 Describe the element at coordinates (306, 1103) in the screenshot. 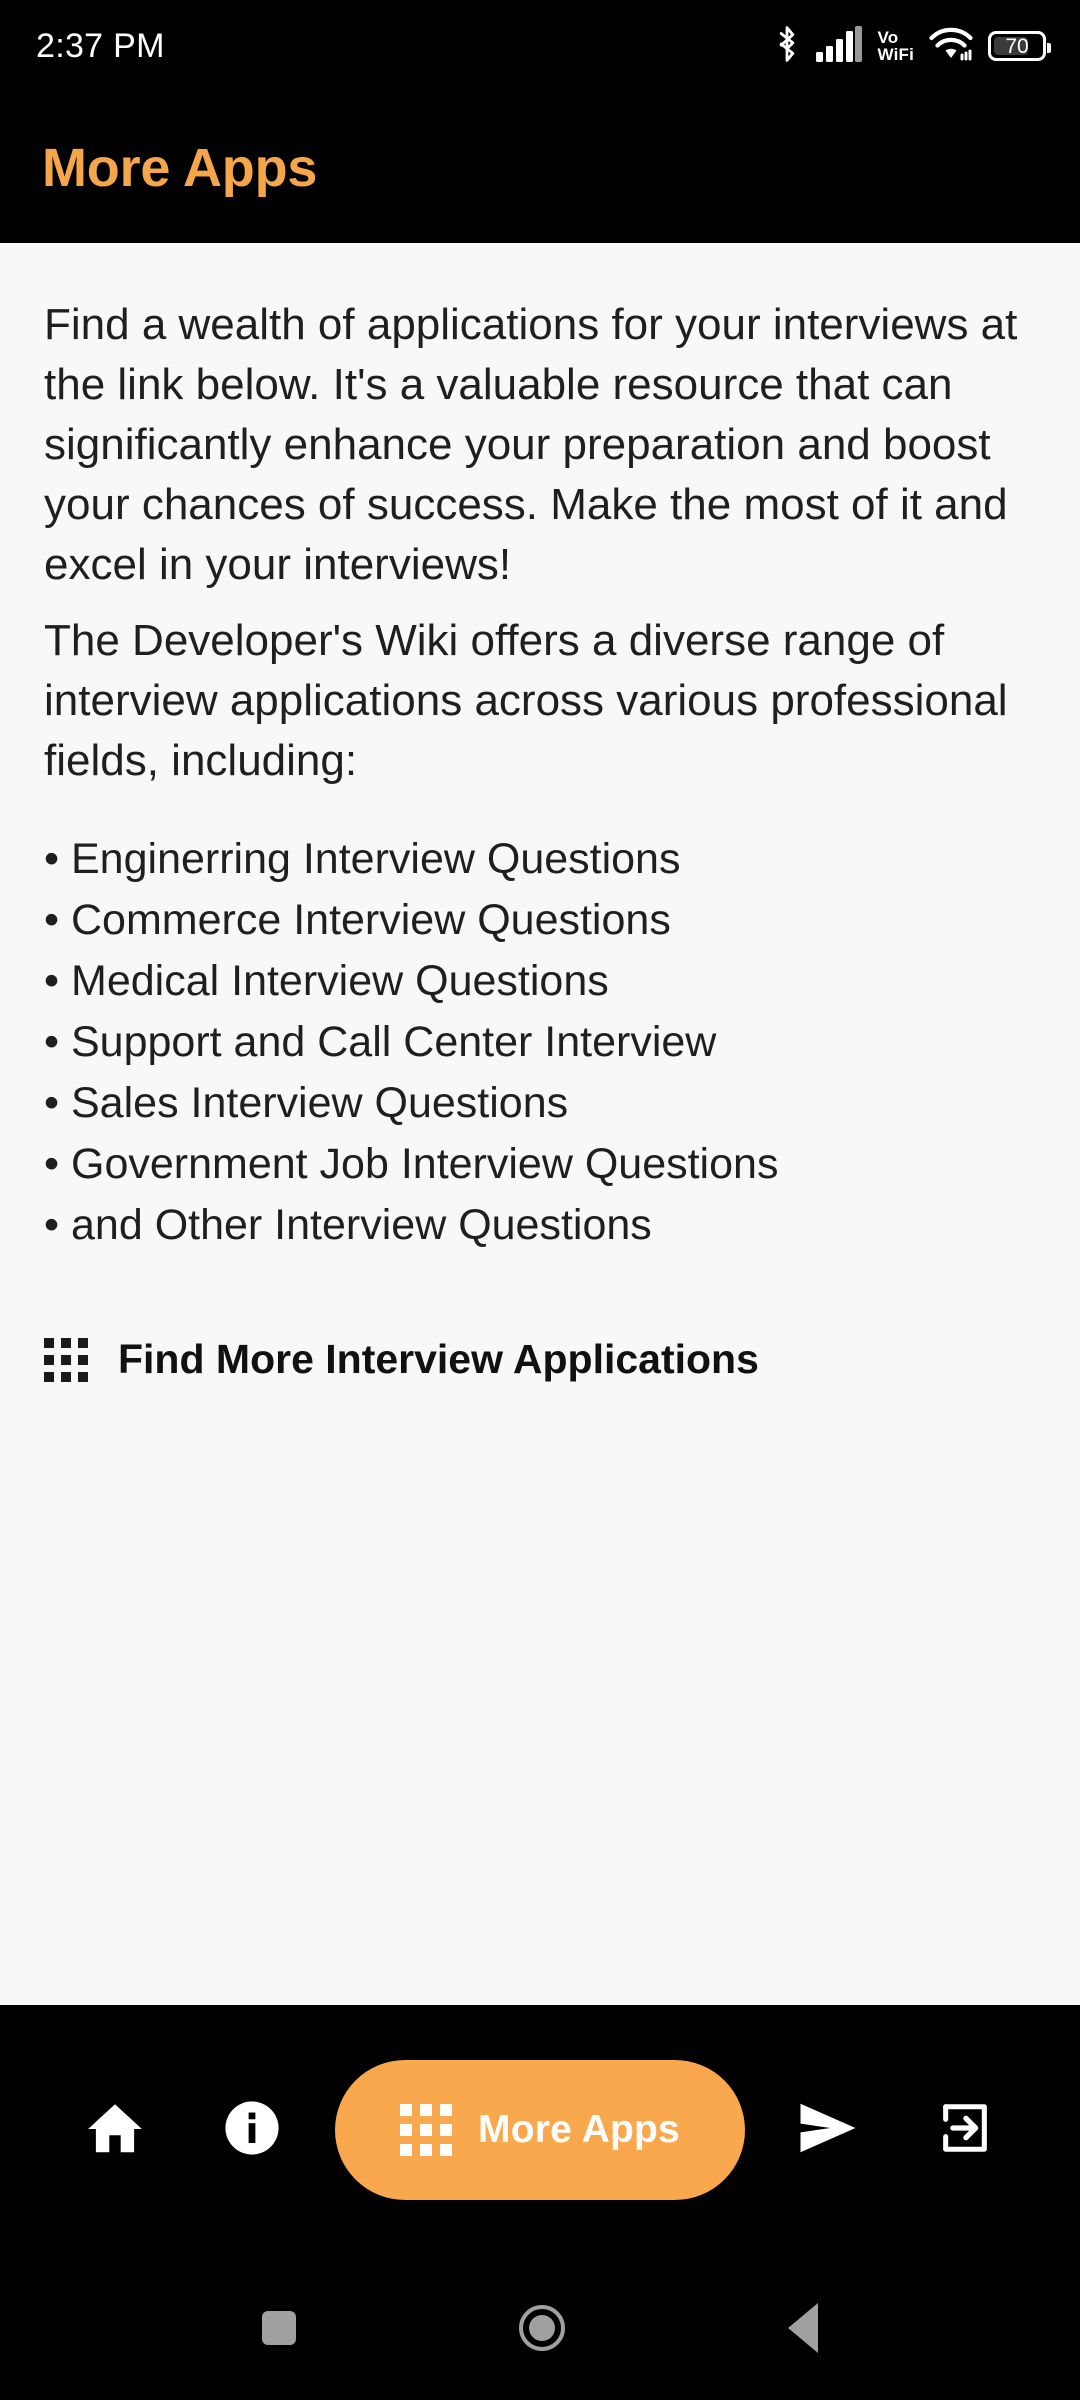

I see `list-item: • Sales Interview Questions` at that location.